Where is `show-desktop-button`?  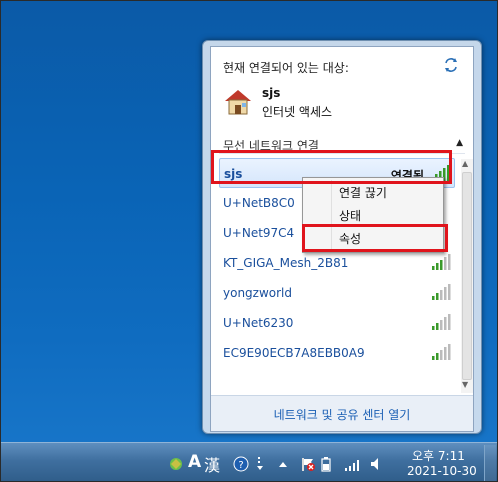
show-desktop-button is located at coordinates (490, 463).